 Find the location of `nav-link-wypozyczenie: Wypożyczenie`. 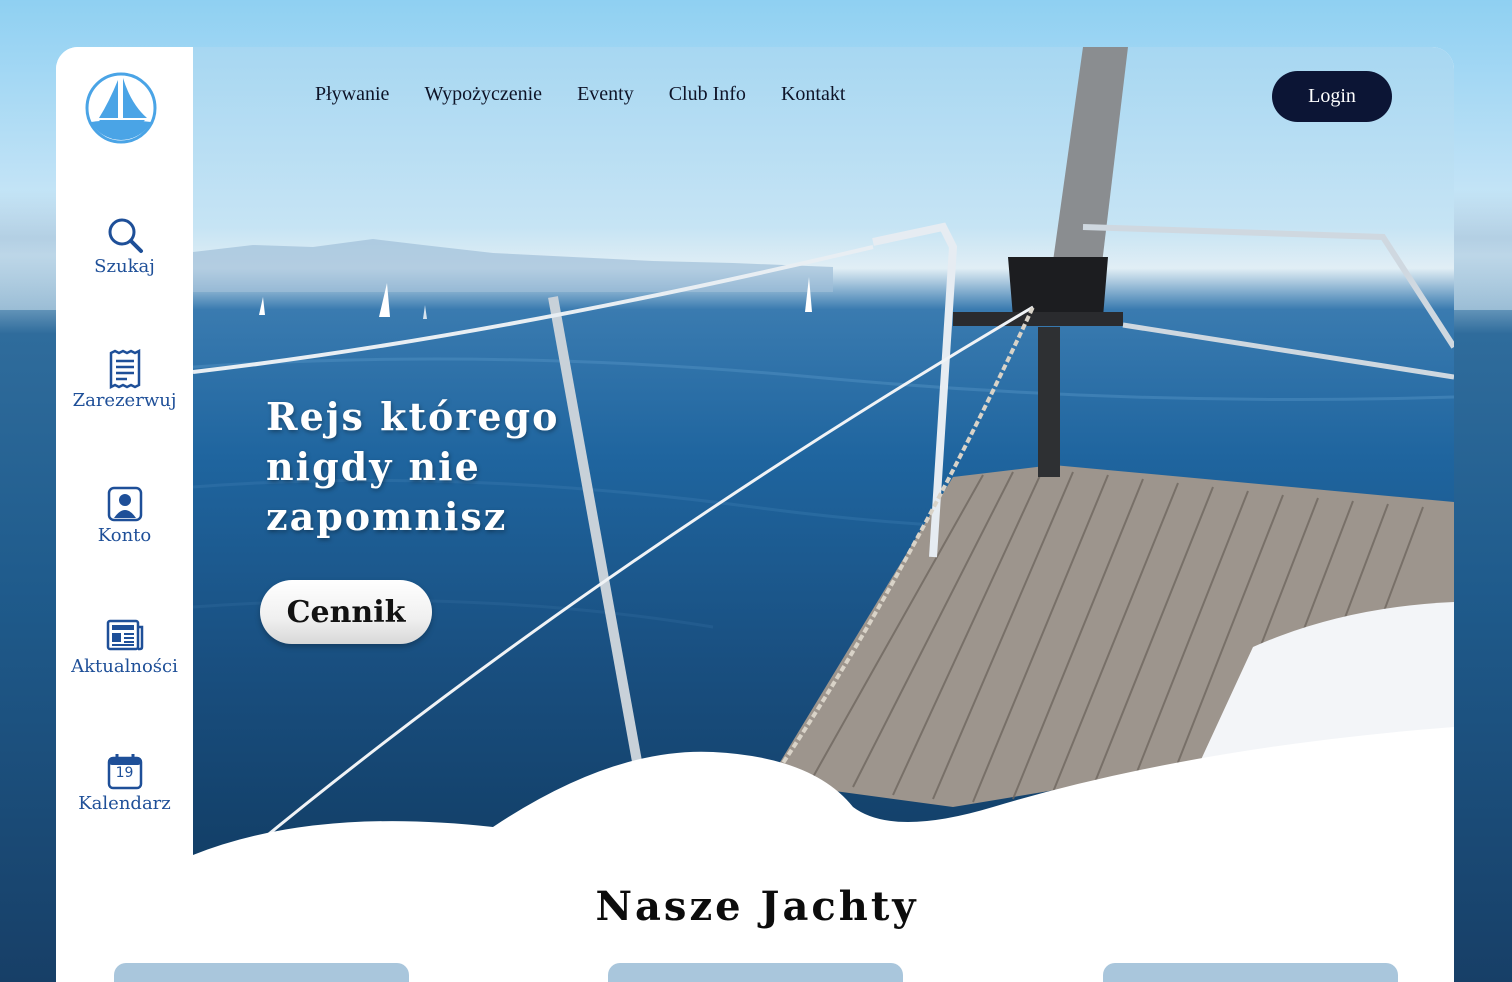

nav-link-wypozyczenie: Wypożyczenie is located at coordinates (483, 96).